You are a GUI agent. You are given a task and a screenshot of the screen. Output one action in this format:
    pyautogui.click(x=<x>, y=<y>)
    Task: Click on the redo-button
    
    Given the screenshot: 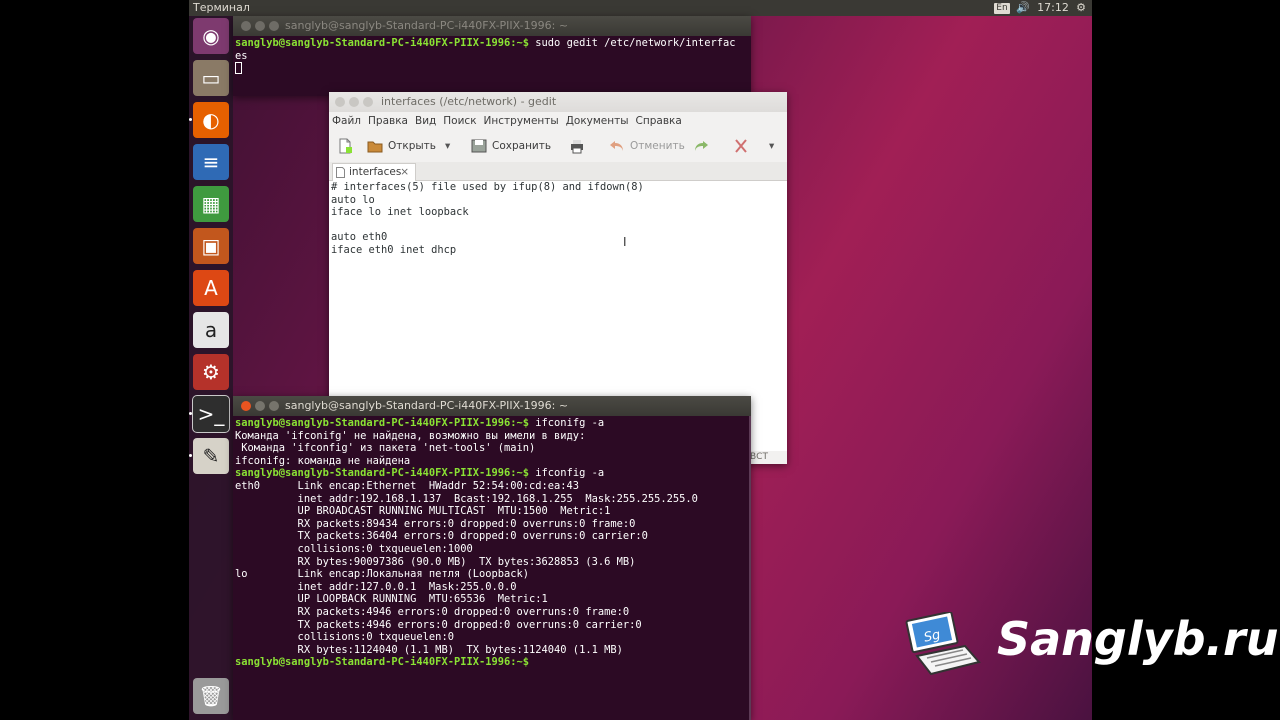 What is the action you would take?
    pyautogui.click(x=701, y=146)
    